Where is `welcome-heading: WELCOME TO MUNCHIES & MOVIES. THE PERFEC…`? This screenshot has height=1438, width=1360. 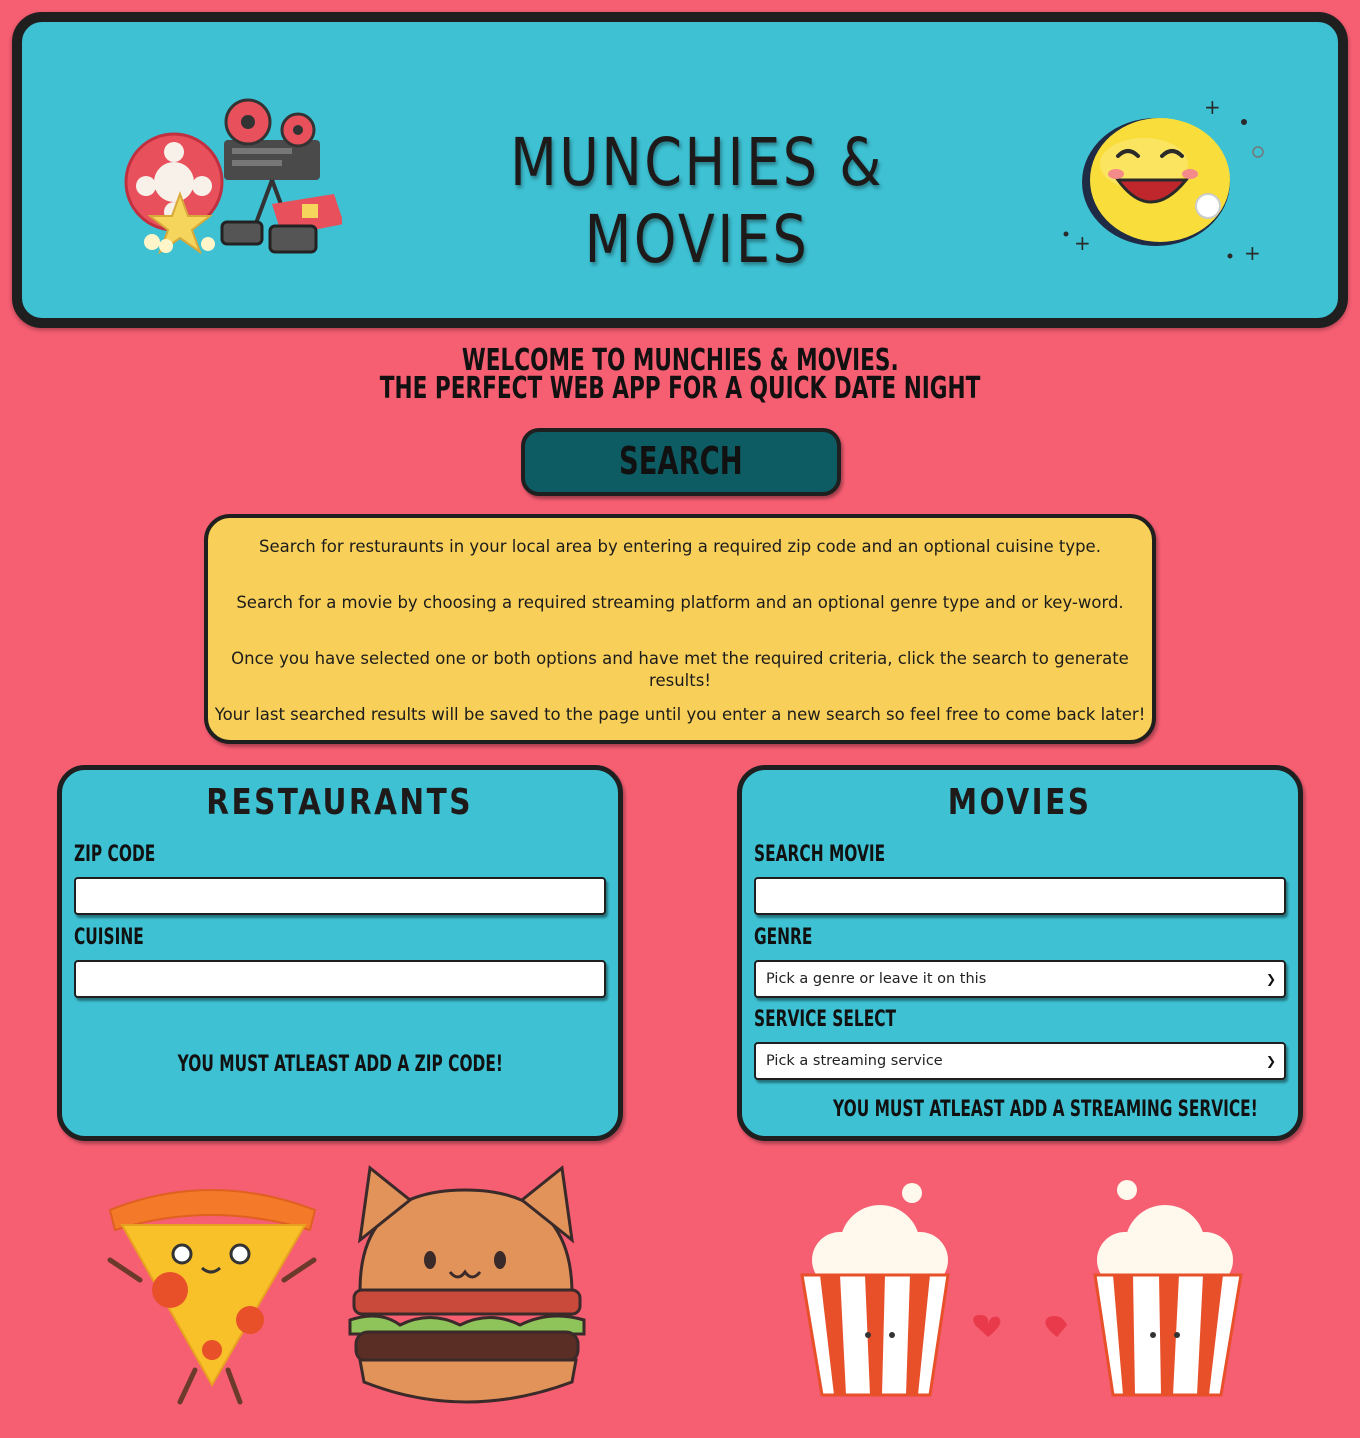
welcome-heading: WELCOME TO MUNCHIES & MOVIES. THE PERFEC… is located at coordinates (680, 374).